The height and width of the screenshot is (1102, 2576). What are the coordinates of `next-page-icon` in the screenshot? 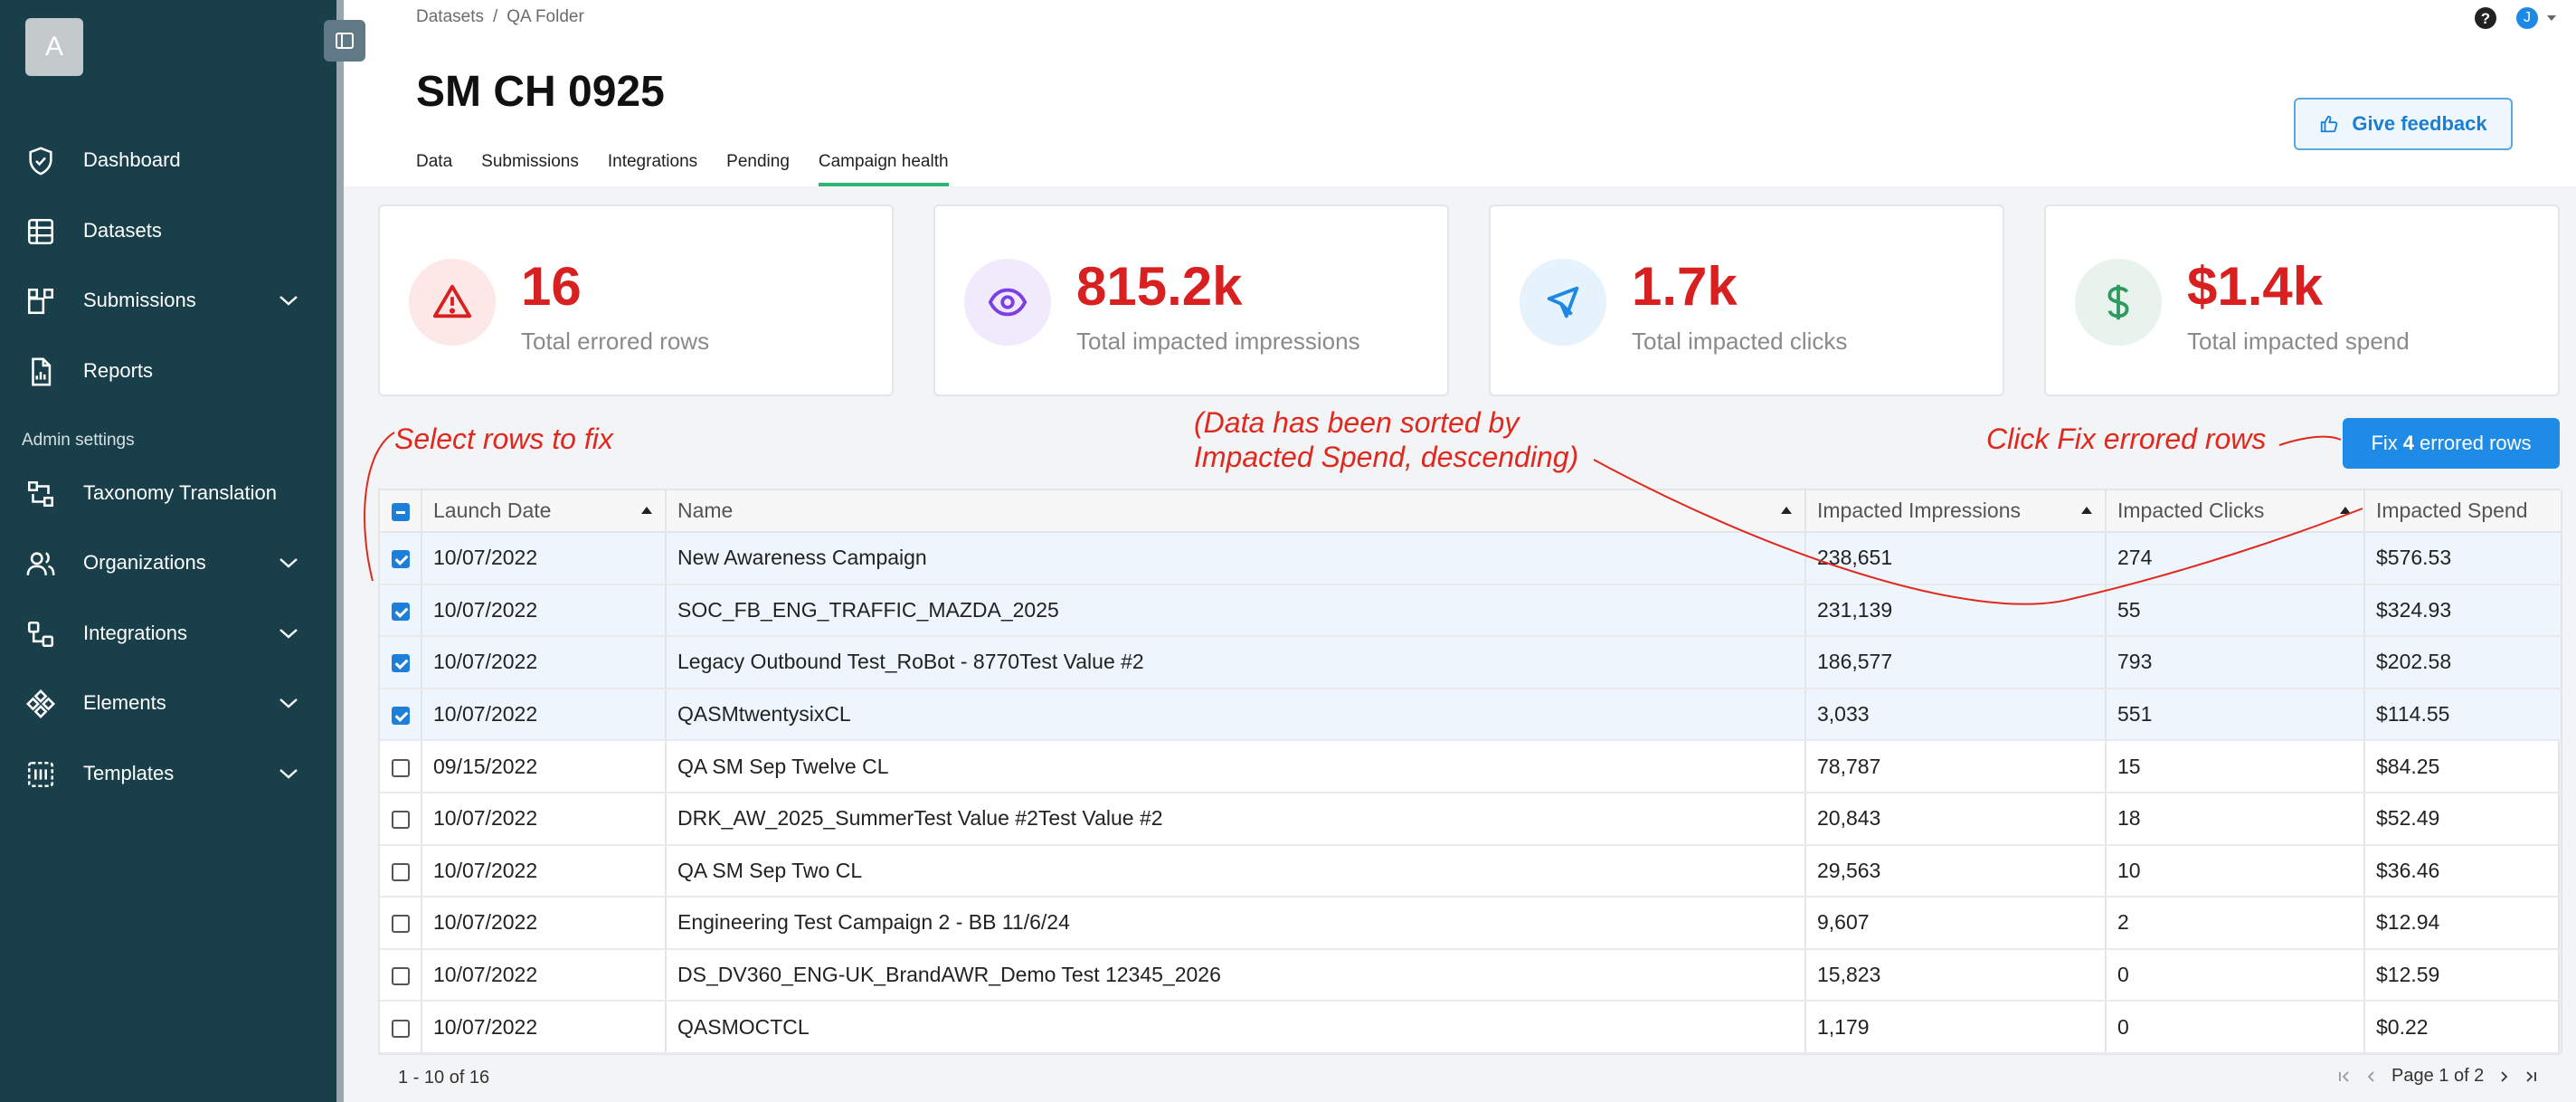 It's located at (2504, 1077).